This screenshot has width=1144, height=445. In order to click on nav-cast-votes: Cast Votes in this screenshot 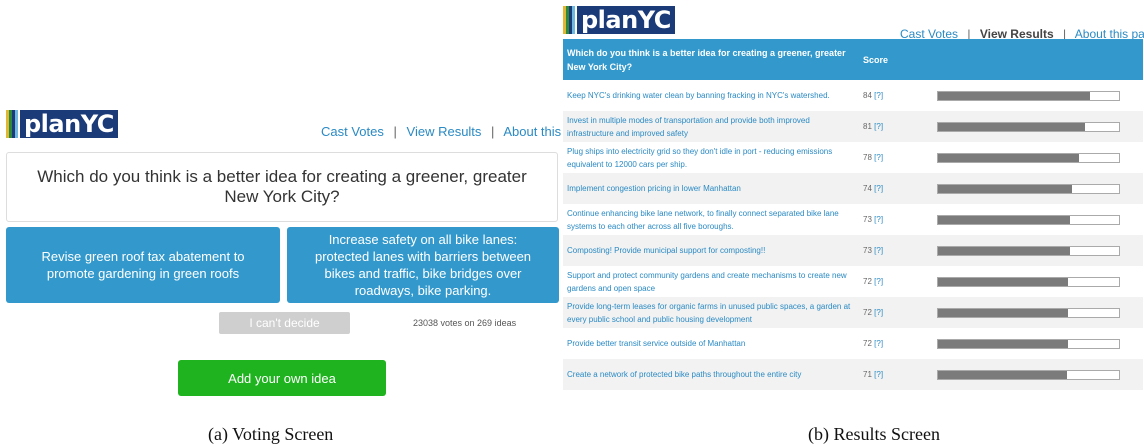, I will do `click(352, 131)`.